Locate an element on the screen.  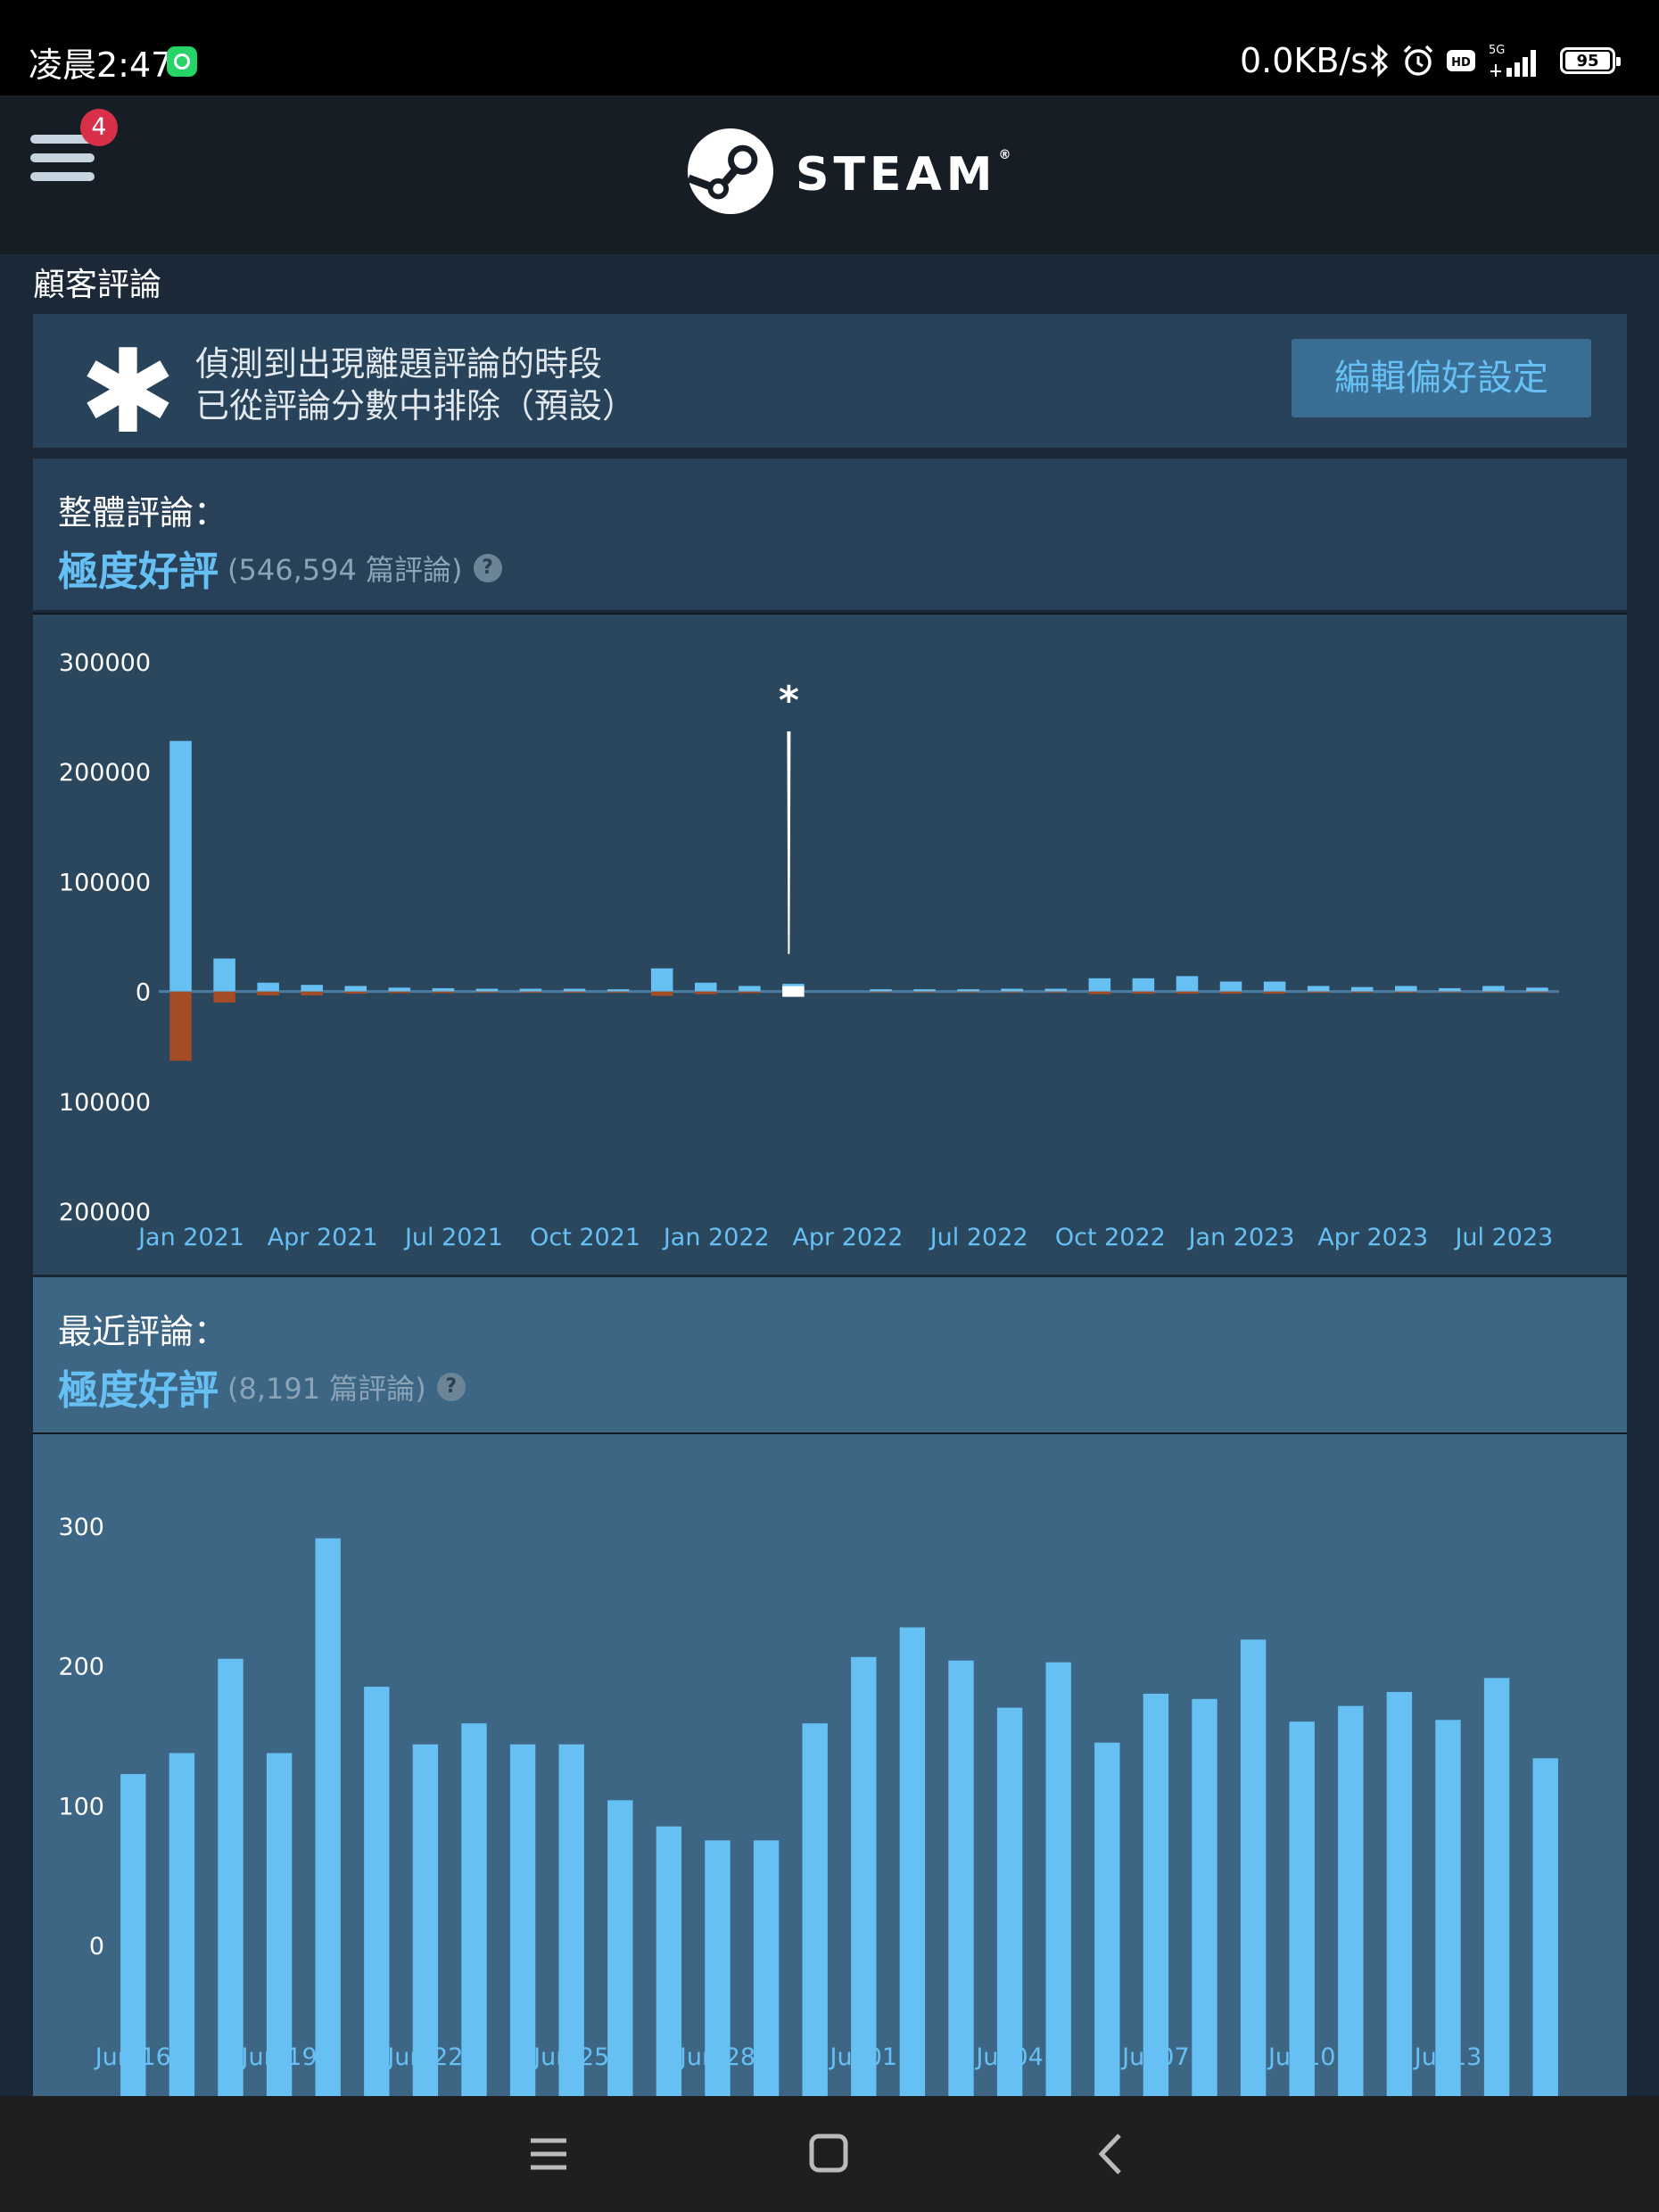
y-tick-label: 300000 is located at coordinates (105, 663).